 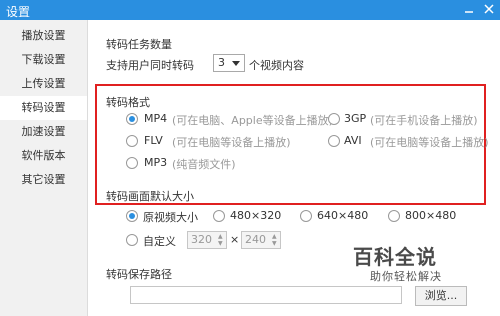 I want to click on size-custom-radio, so click(x=132, y=240).